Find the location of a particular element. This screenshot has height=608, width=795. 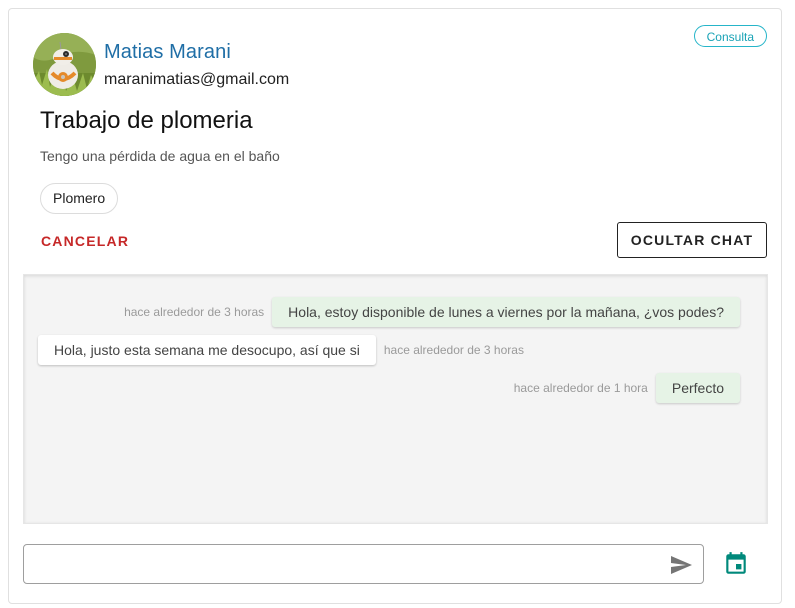

status-badge: Consulta is located at coordinates (730, 36).